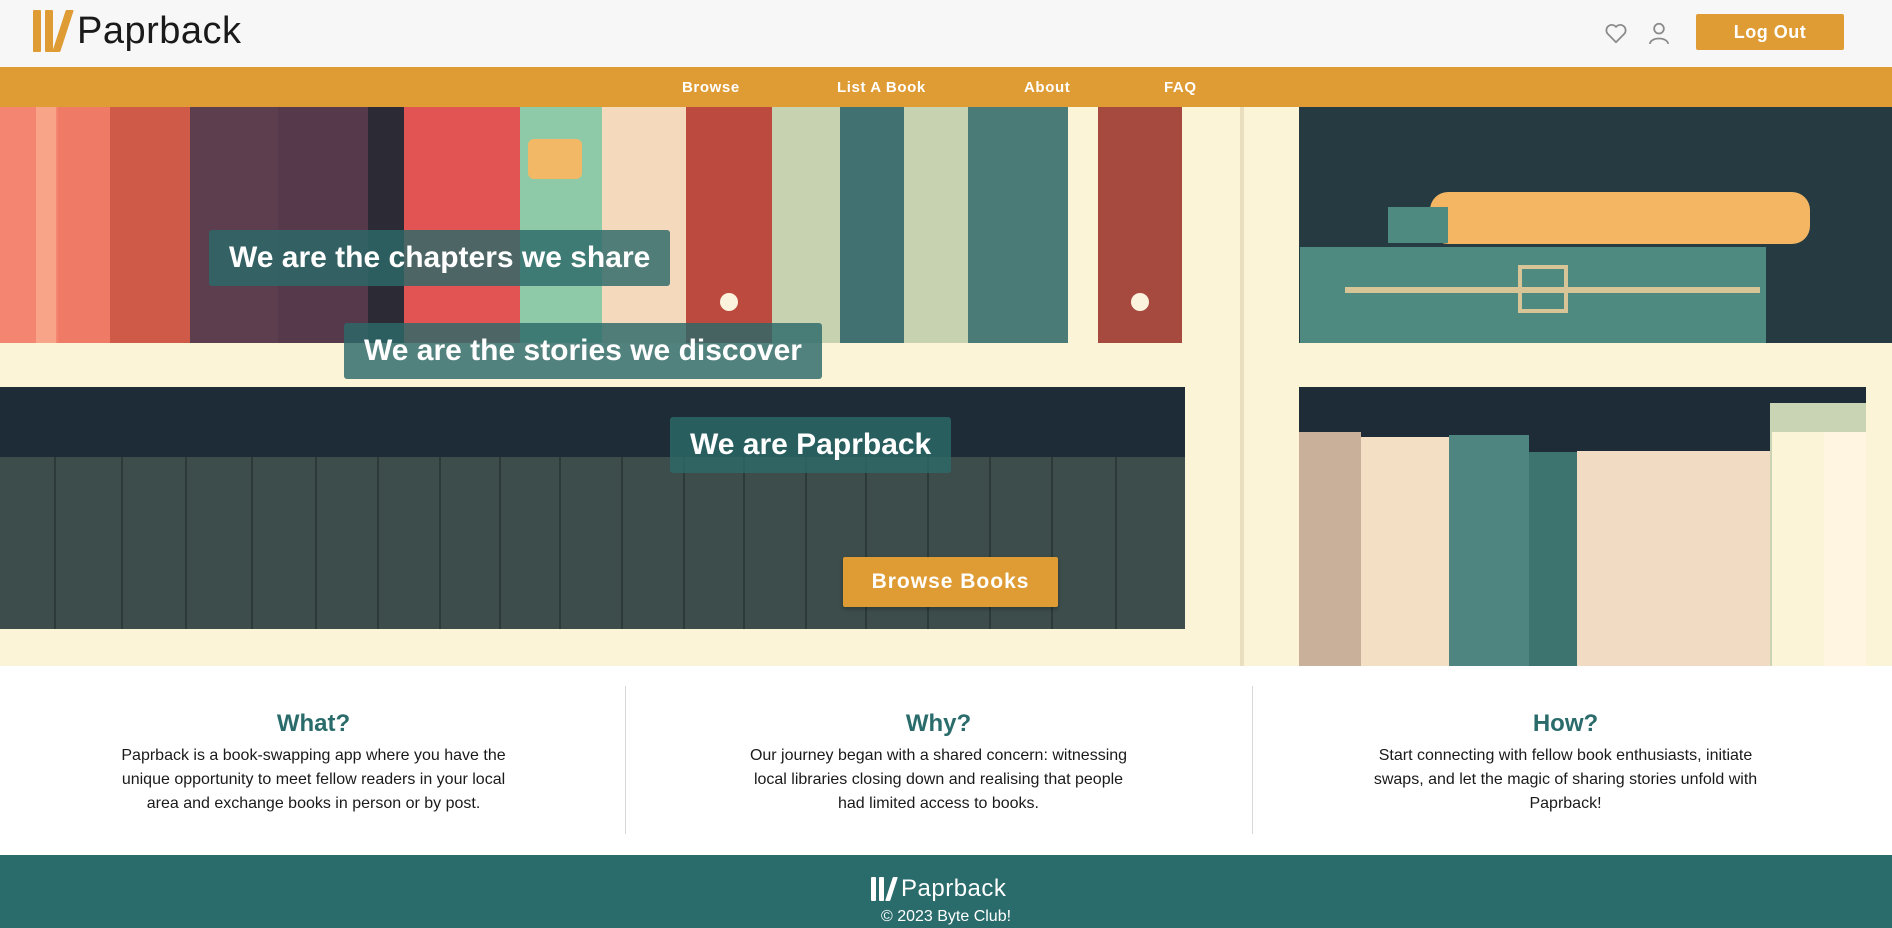 The image size is (1892, 928). Describe the element at coordinates (946, 916) in the screenshot. I see `copyright-text: © 2023 Byte Club!` at that location.